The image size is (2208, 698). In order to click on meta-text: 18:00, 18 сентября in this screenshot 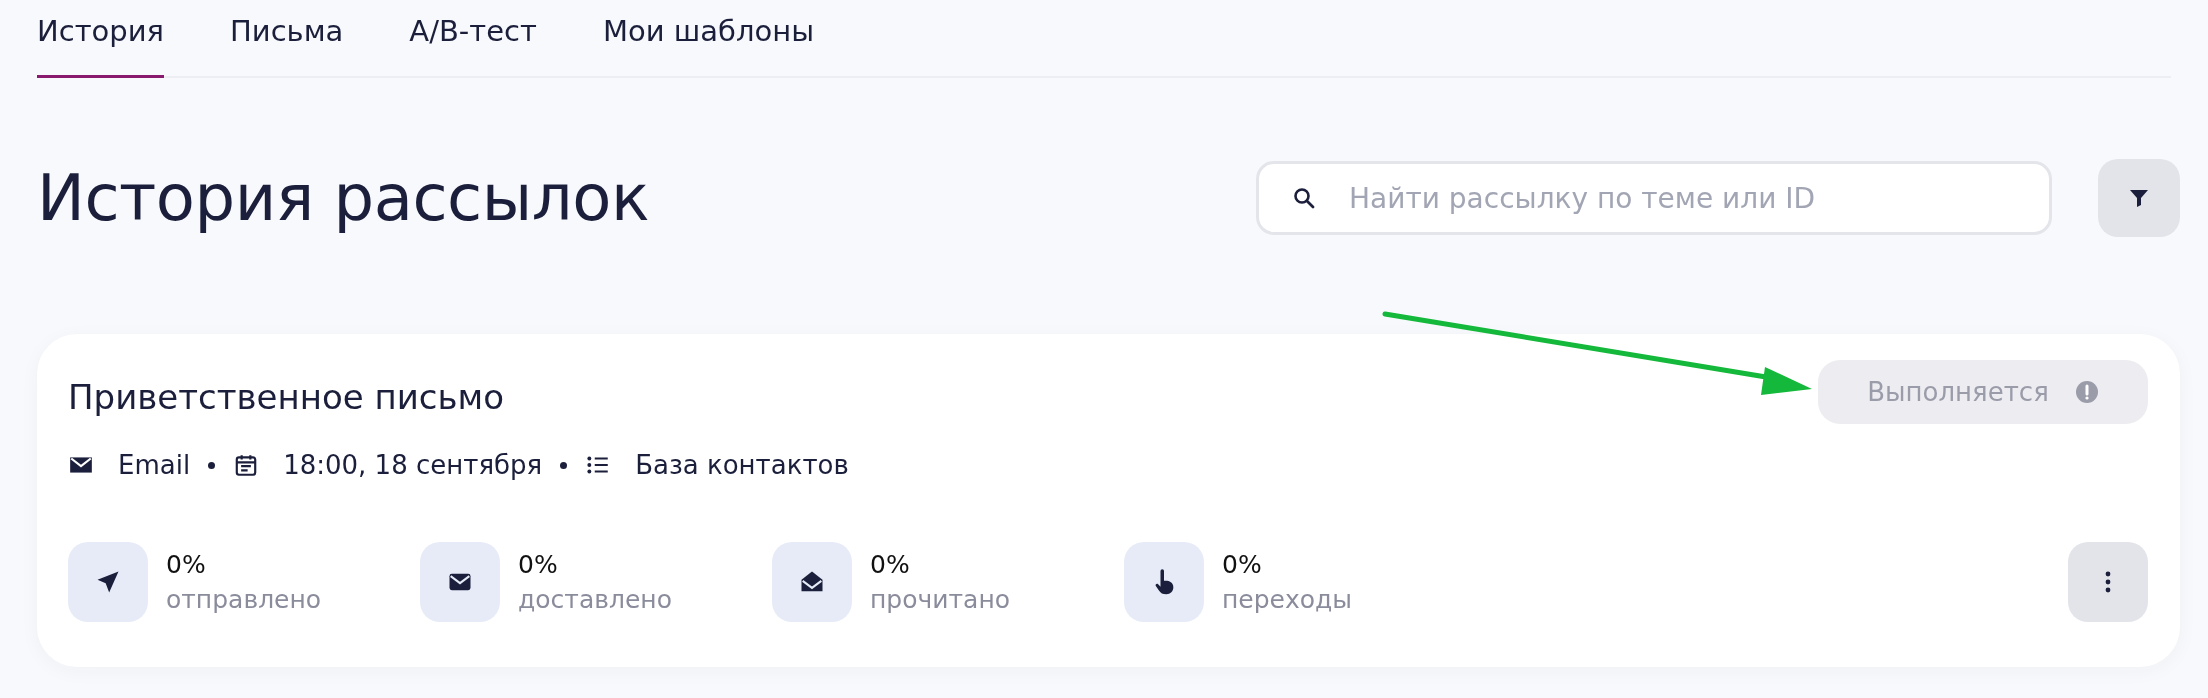, I will do `click(413, 465)`.